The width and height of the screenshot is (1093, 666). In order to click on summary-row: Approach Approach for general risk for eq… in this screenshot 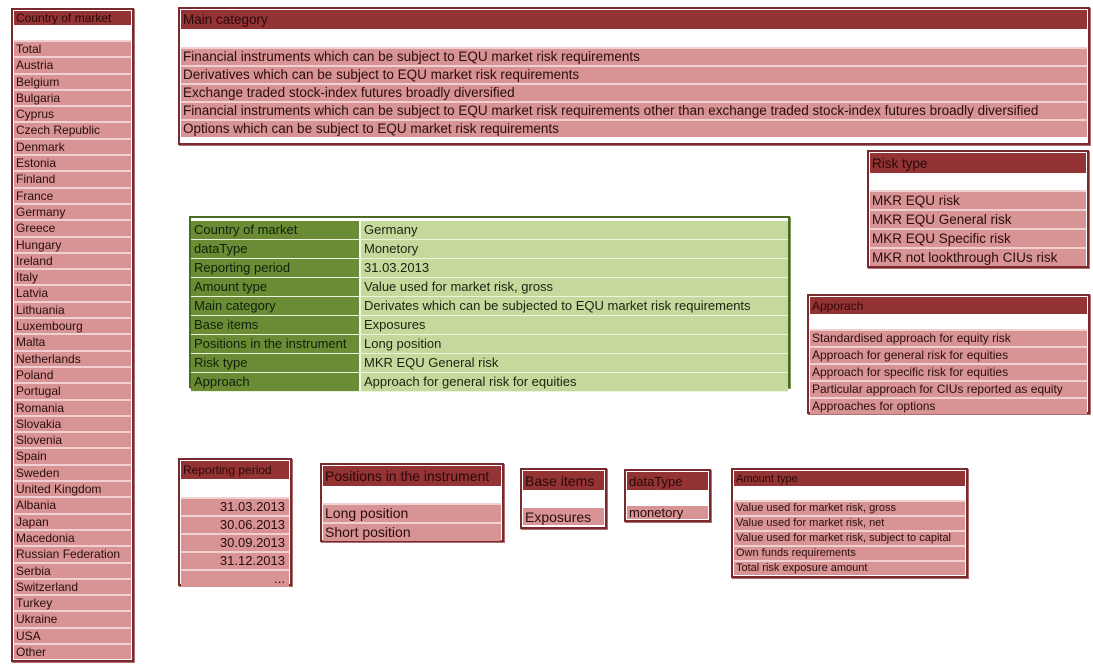, I will do `click(489, 382)`.